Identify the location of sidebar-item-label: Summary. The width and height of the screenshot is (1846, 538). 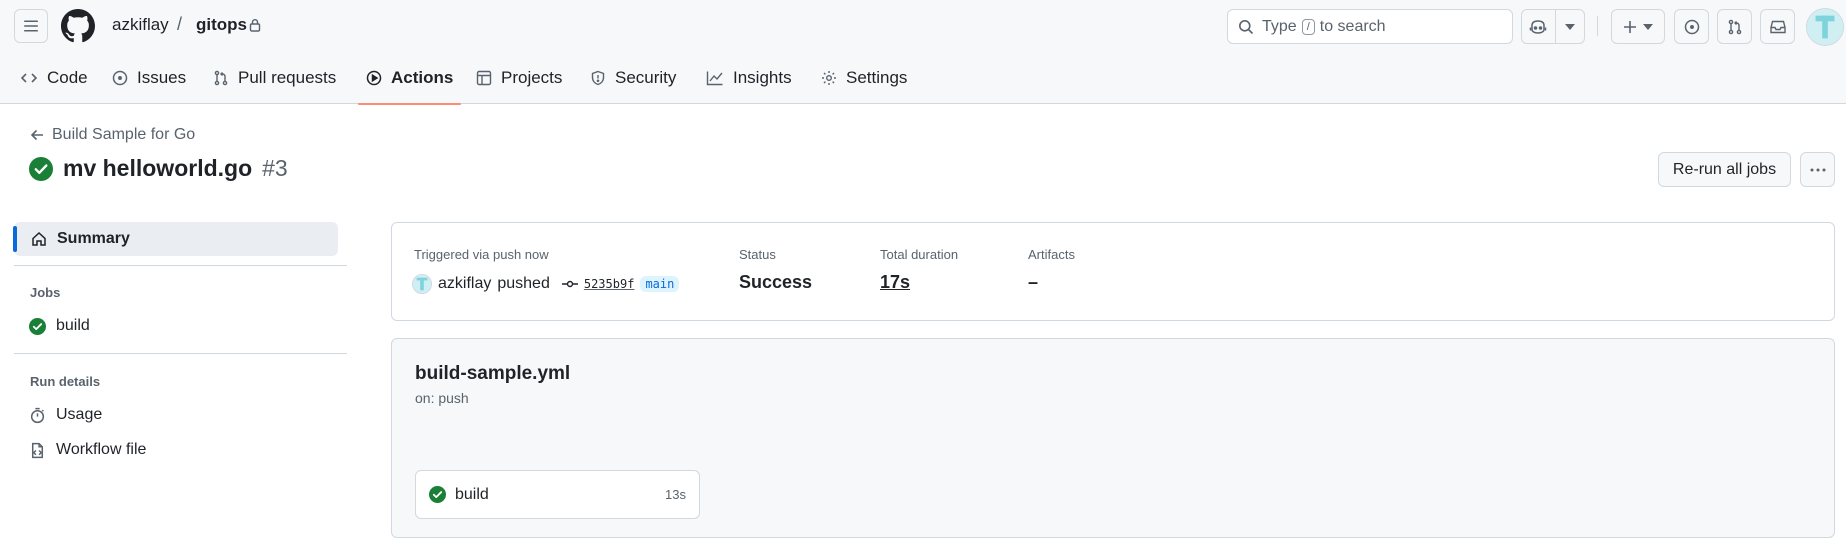
(93, 238).